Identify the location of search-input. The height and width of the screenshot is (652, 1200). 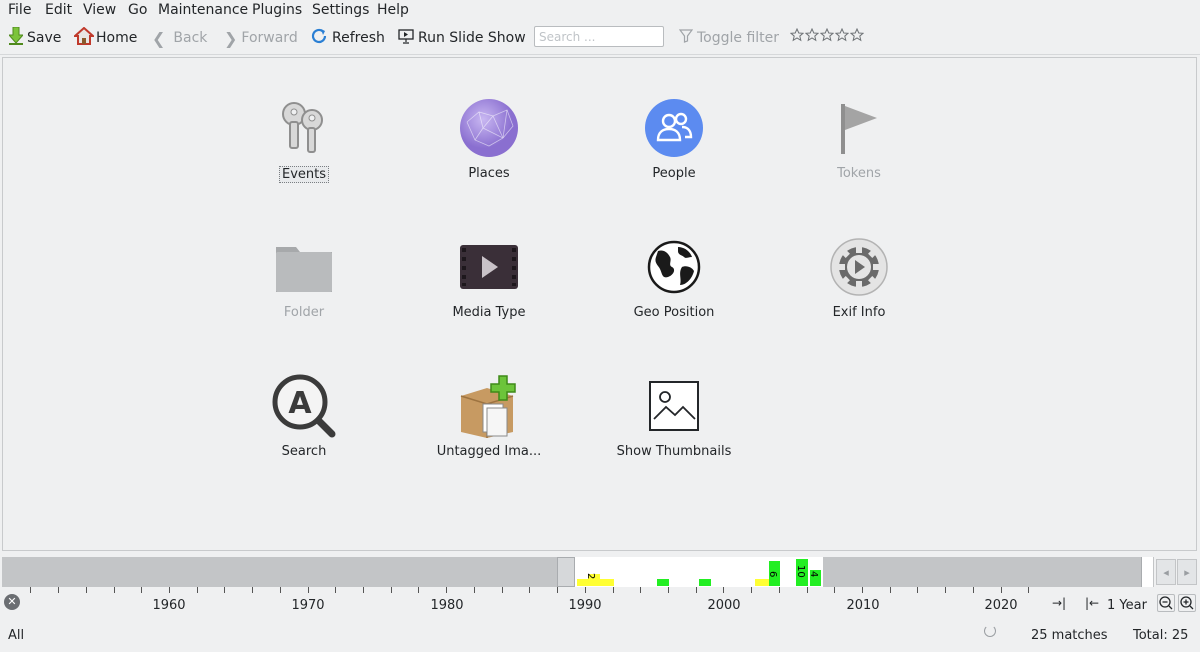
(599, 36).